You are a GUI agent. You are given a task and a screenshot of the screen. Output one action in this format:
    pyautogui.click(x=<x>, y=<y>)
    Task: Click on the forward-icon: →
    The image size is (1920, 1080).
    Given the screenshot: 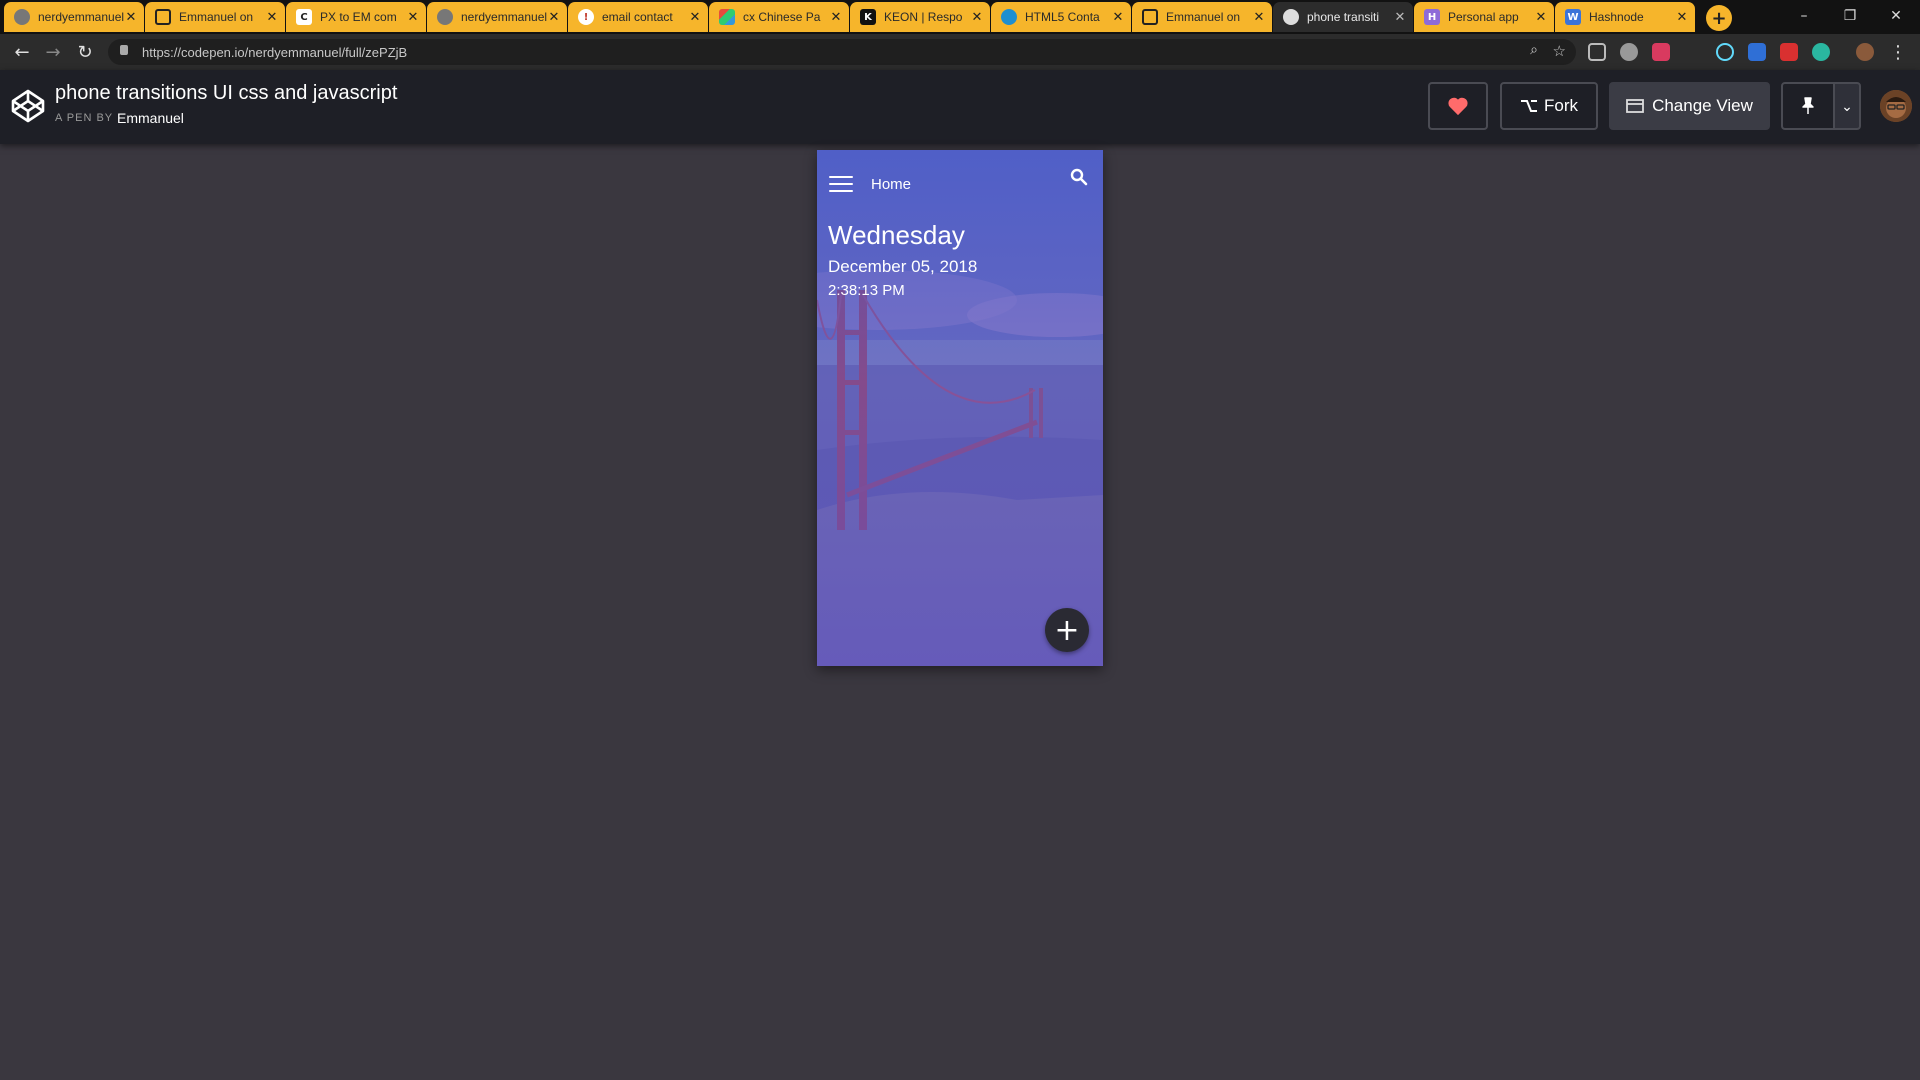 What is the action you would take?
    pyautogui.click(x=53, y=52)
    